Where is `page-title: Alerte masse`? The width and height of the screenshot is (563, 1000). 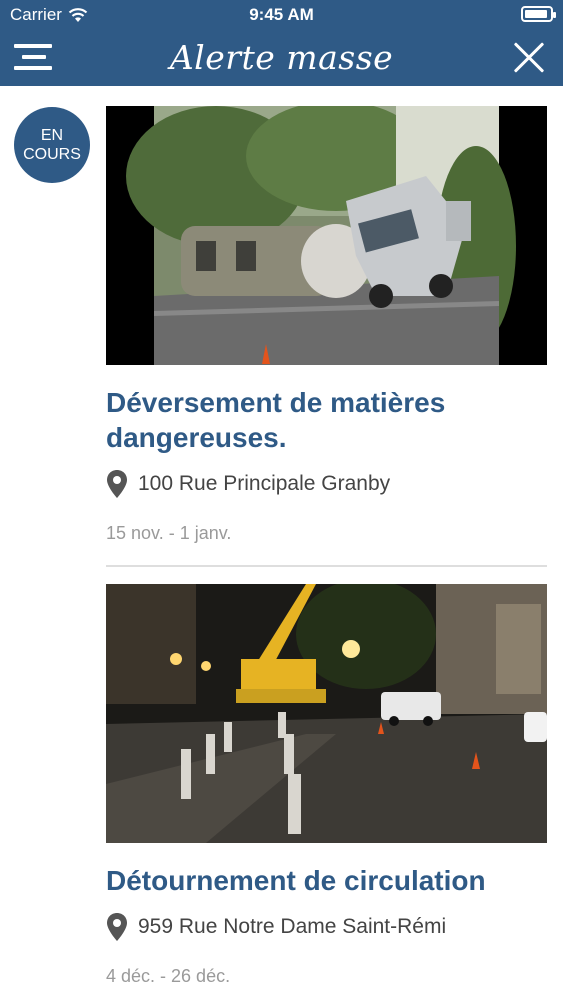 page-title: Alerte masse is located at coordinates (281, 57).